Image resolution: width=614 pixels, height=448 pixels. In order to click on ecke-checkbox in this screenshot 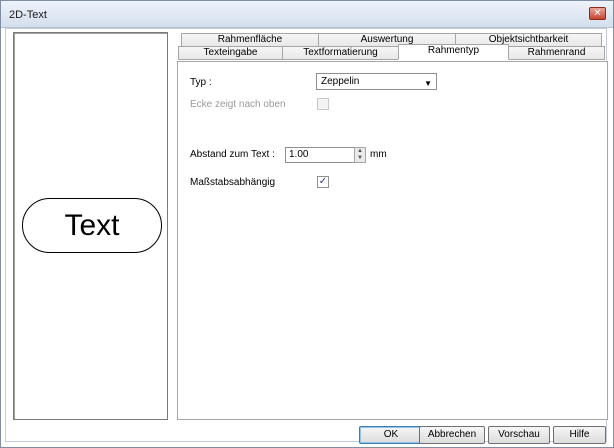, I will do `click(323, 104)`.